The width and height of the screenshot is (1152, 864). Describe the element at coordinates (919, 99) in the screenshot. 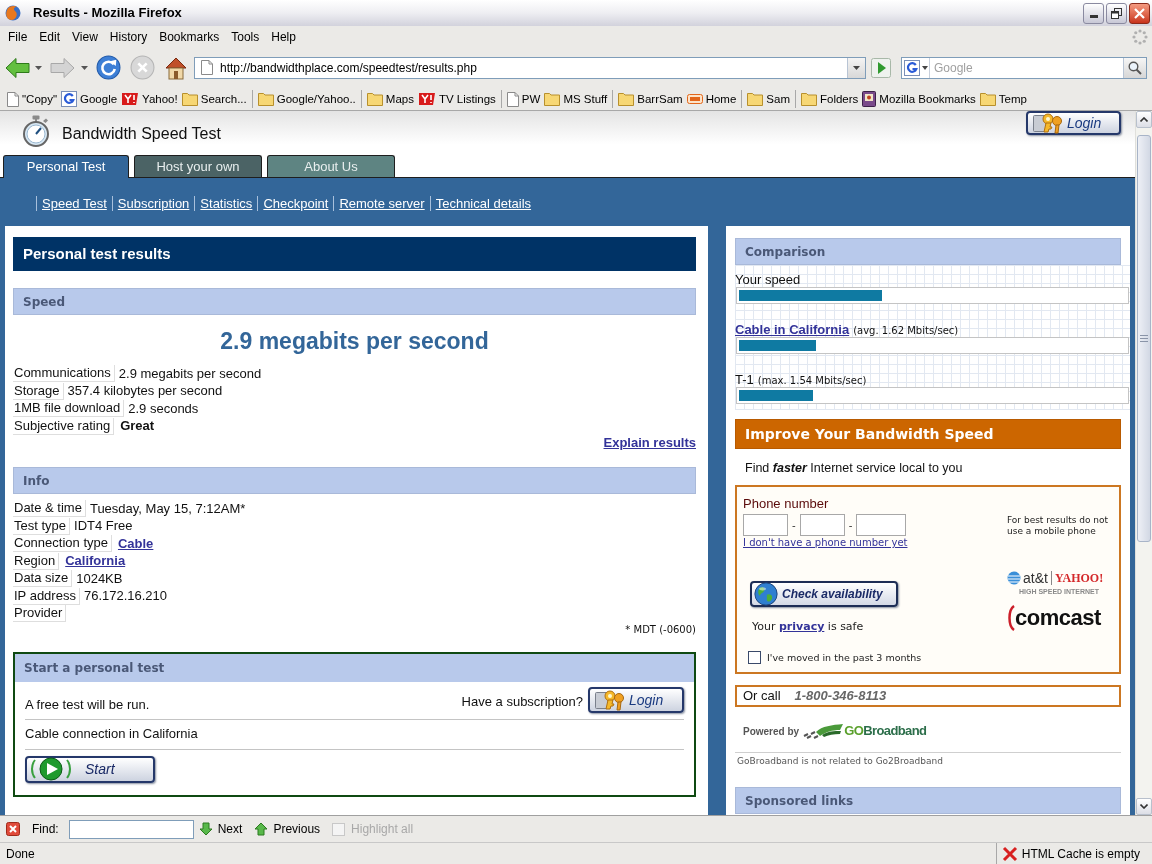

I see `bookmark-item: Mozilla Bookmarks` at that location.